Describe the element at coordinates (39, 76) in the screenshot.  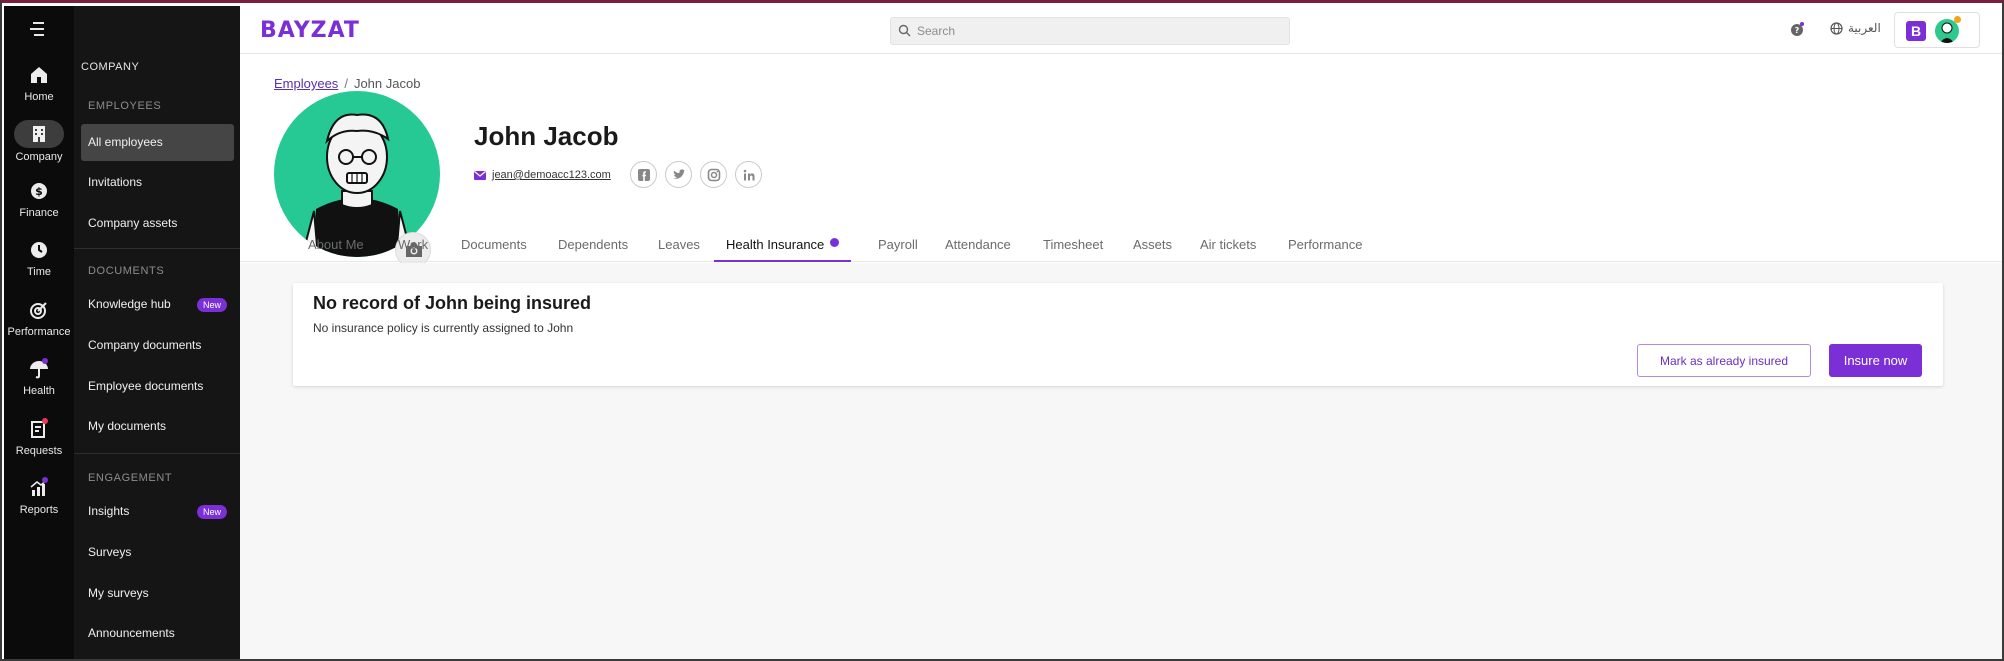
I see `home-icon` at that location.